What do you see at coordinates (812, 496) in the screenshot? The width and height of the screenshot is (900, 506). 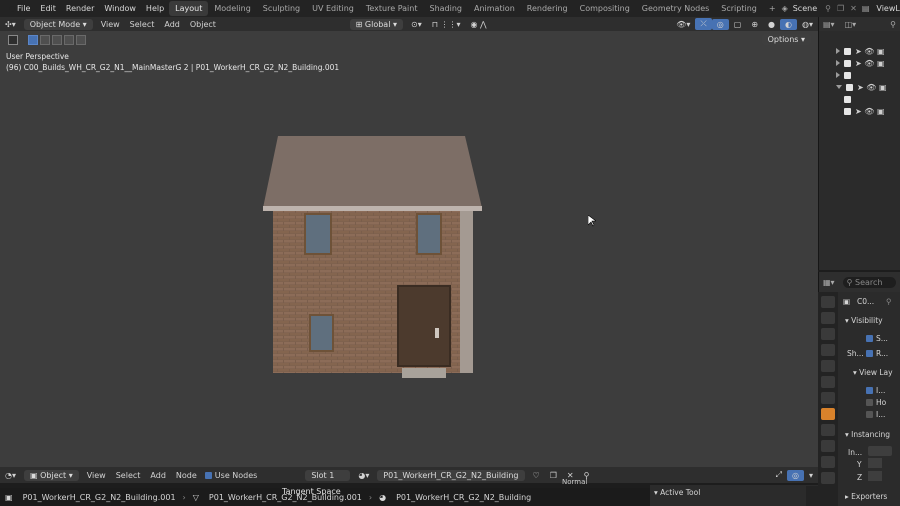 I see `node-sidebar-tab` at bounding box center [812, 496].